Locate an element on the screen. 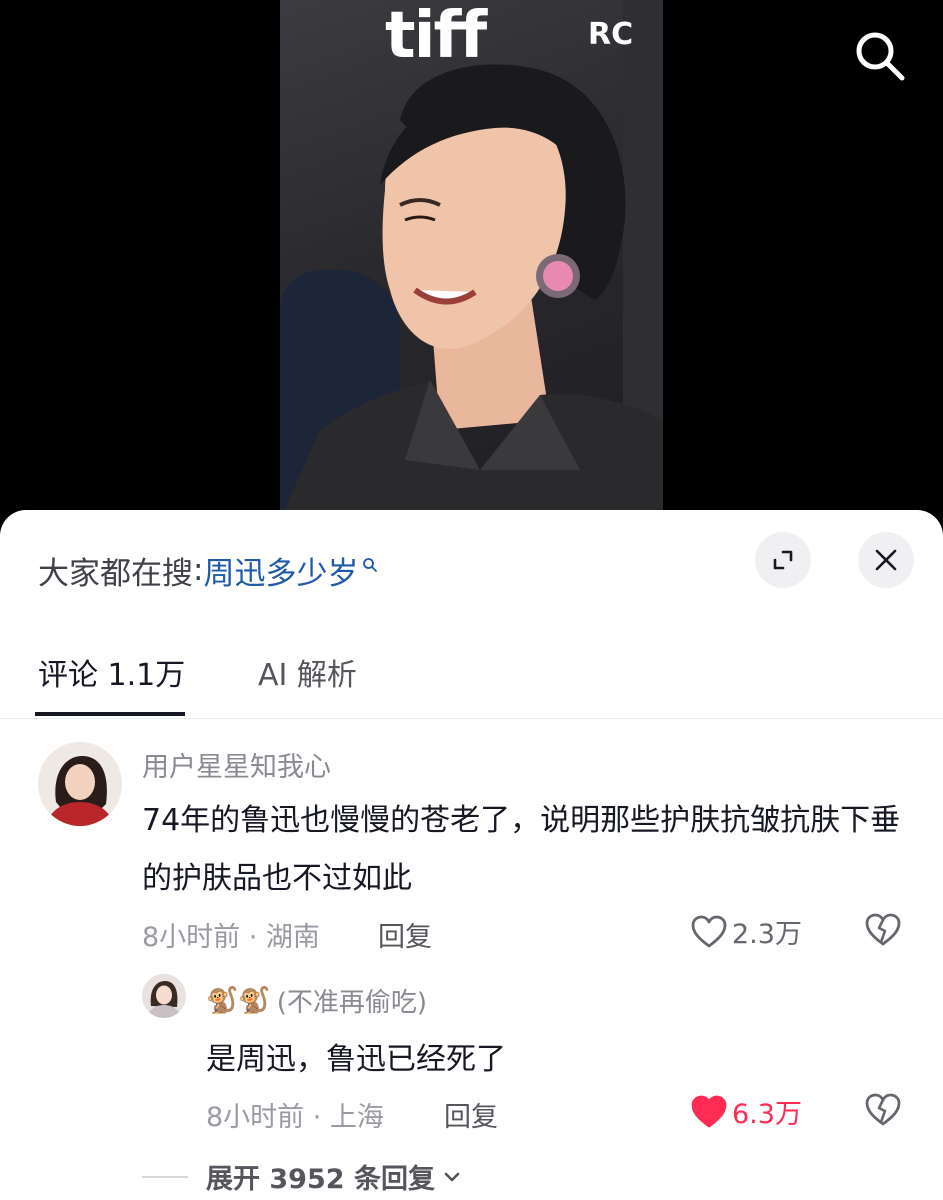 This screenshot has height=1200, width=943. comment-text: 74年的鲁迅也慢慢的苍老了，说明那些护肤抗皱抗肤下垂的护肤品也不过如此 is located at coordinates (521, 849).